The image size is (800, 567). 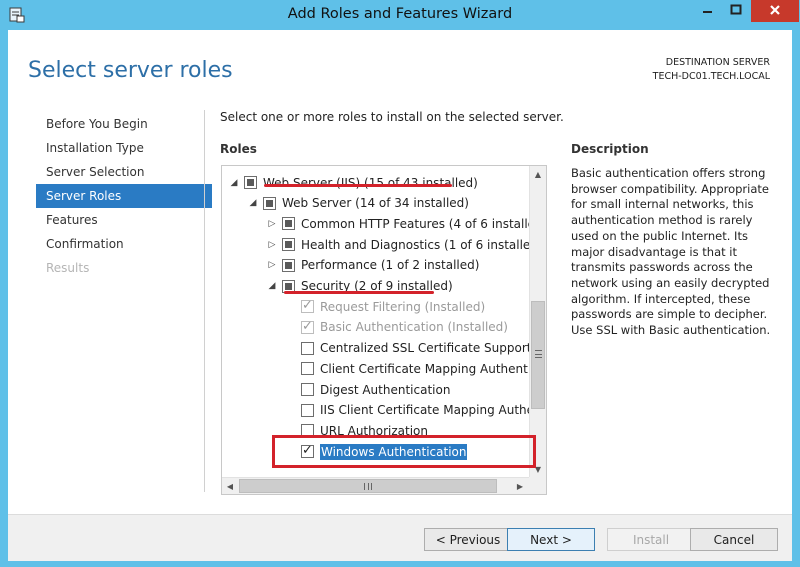 What do you see at coordinates (288, 224) in the screenshot?
I see `checkbox-common-http-features` at bounding box center [288, 224].